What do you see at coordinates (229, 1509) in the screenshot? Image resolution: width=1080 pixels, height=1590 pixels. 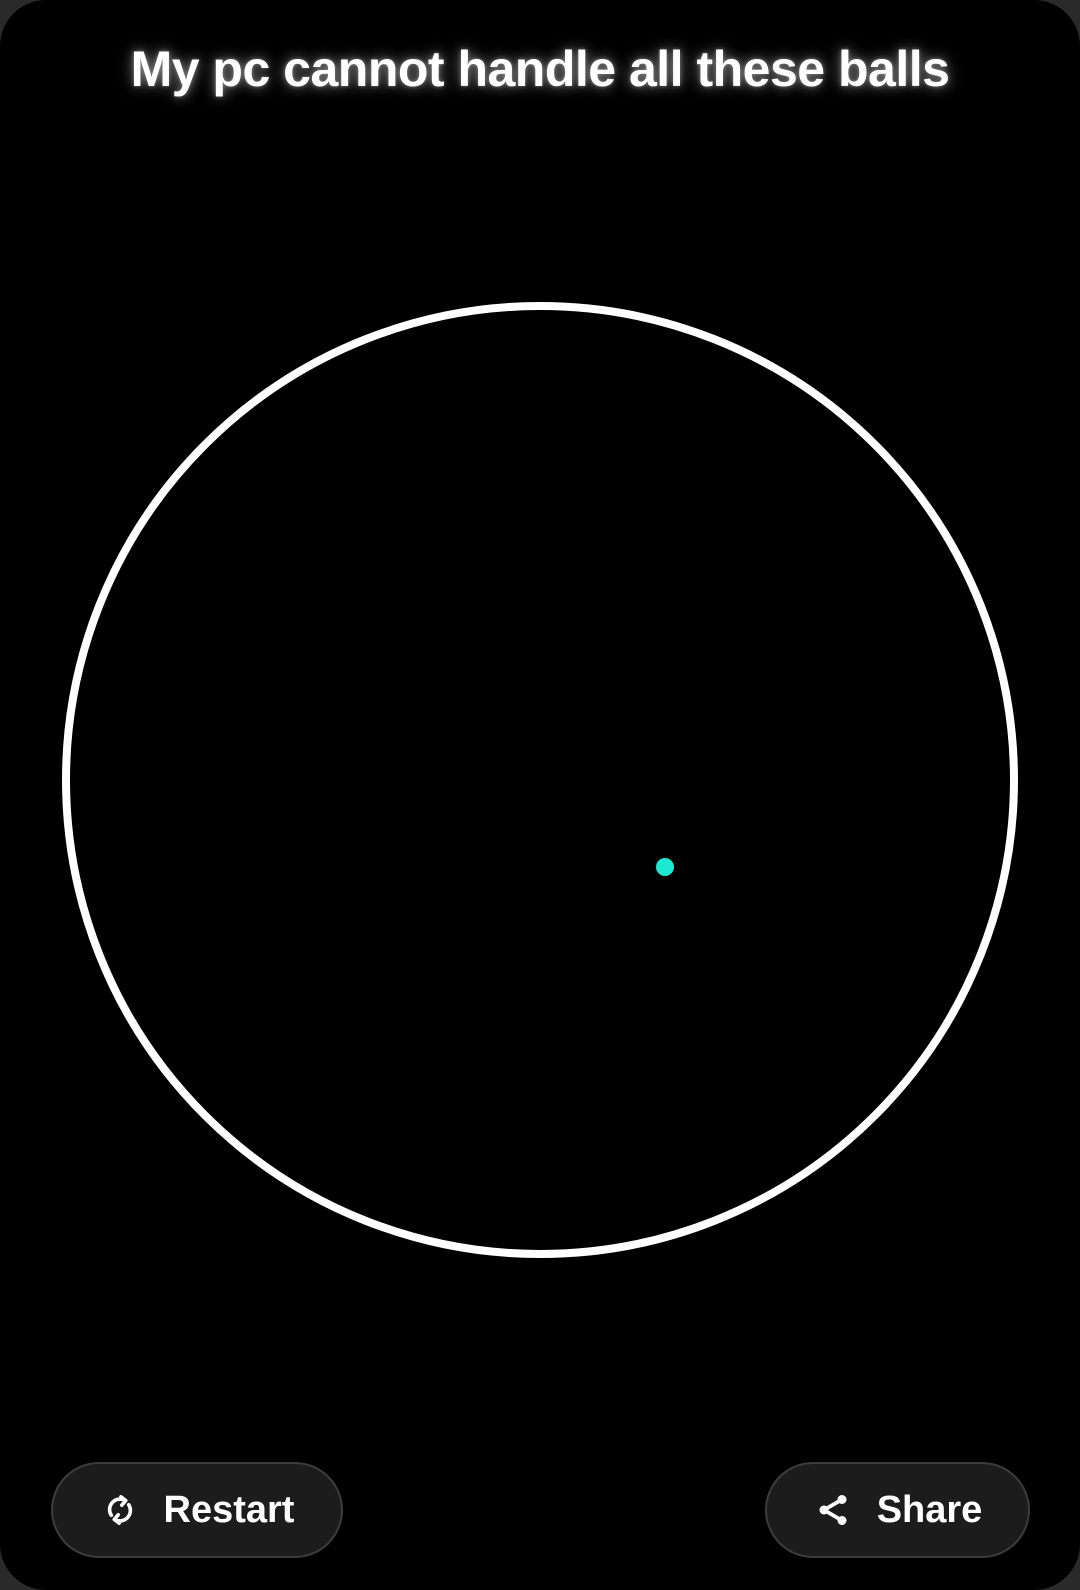 I see `restart-label: Restart` at bounding box center [229, 1509].